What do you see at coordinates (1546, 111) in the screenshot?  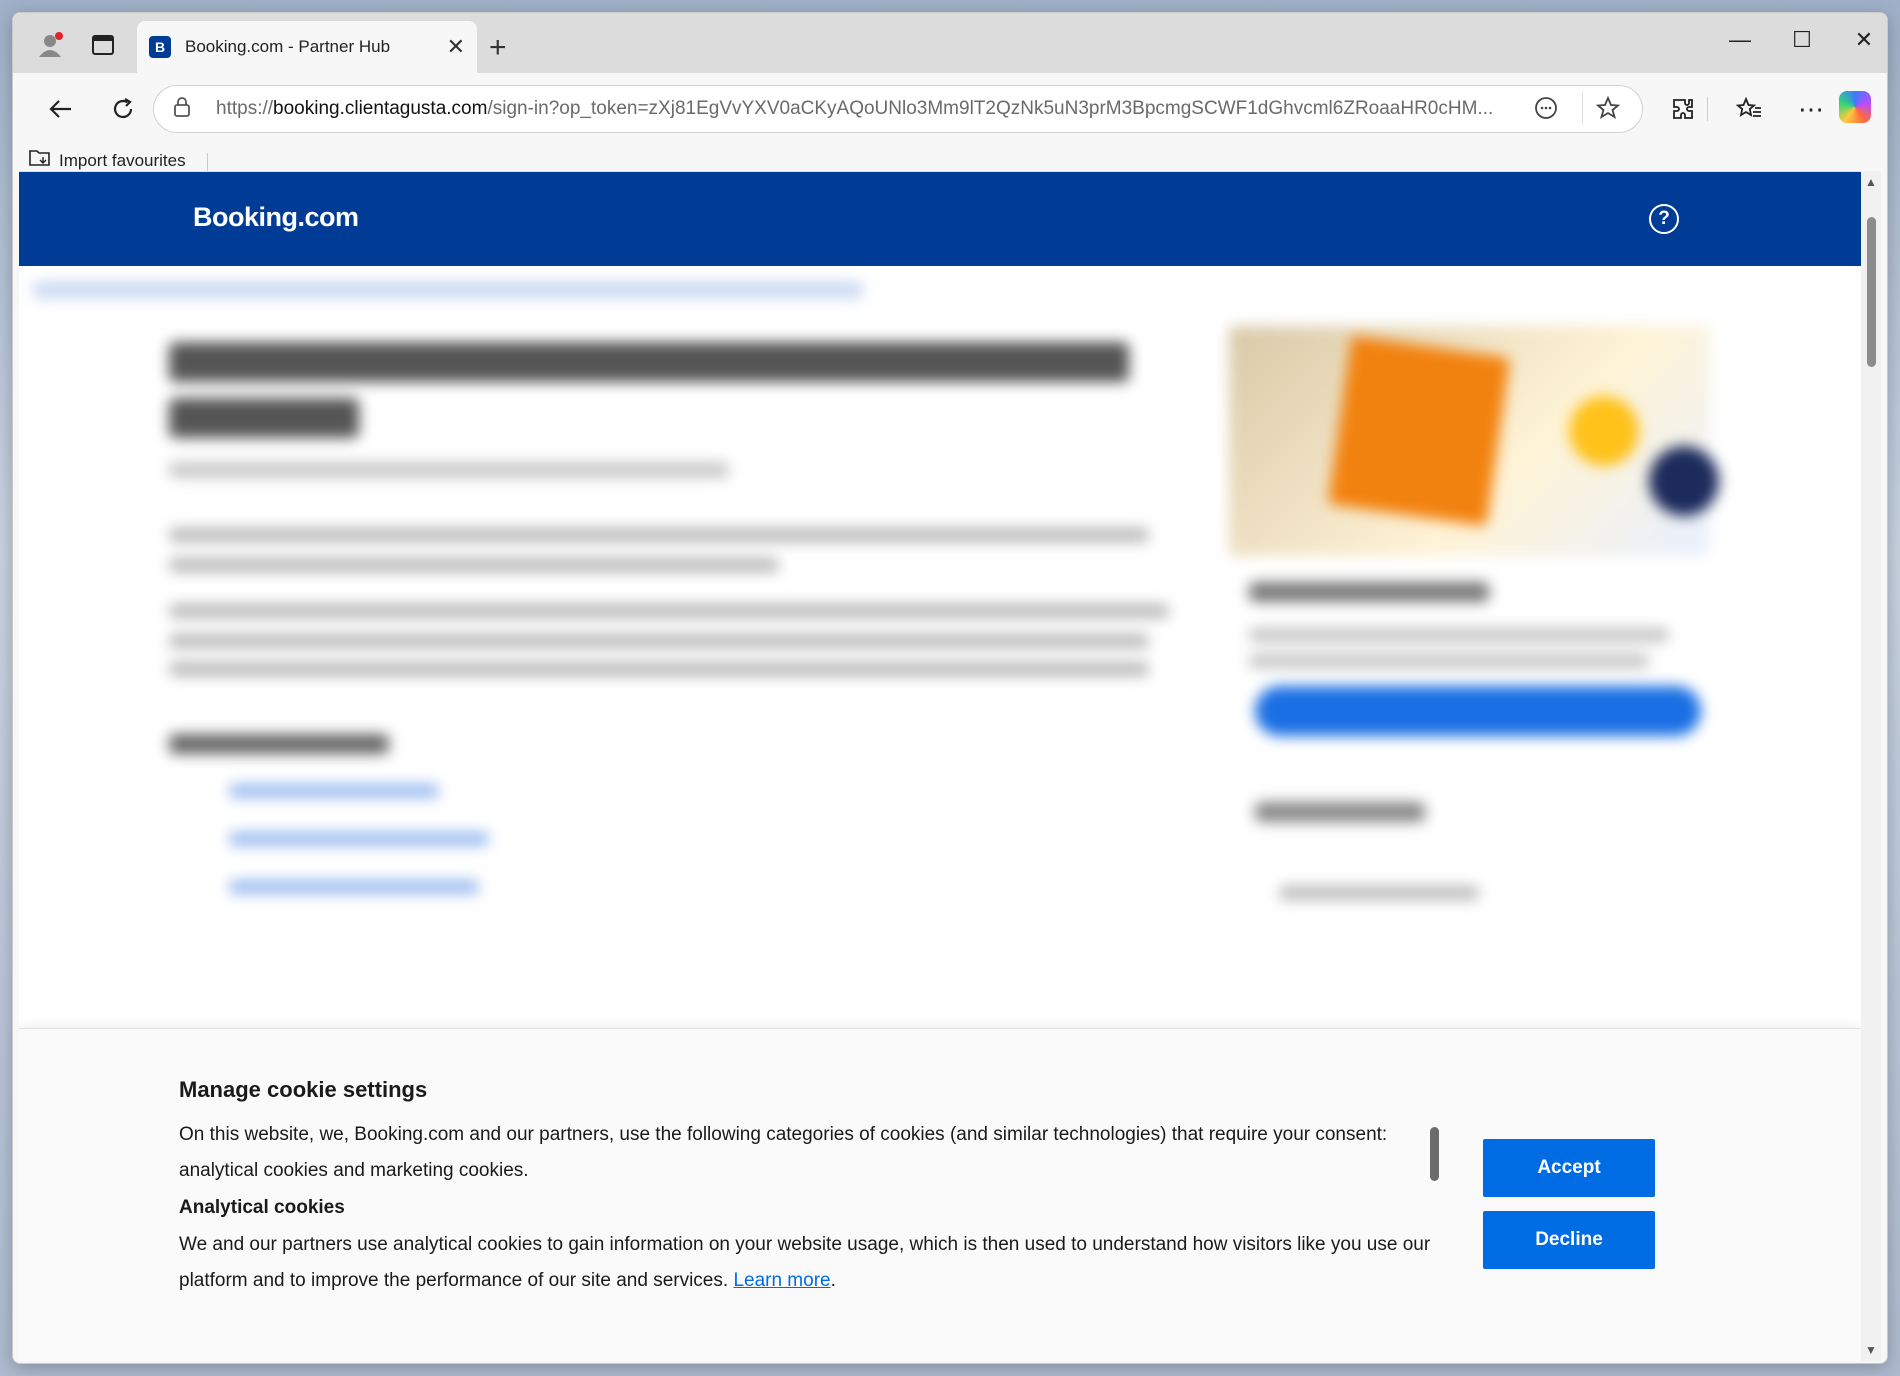 I see `reader-mode-icon` at bounding box center [1546, 111].